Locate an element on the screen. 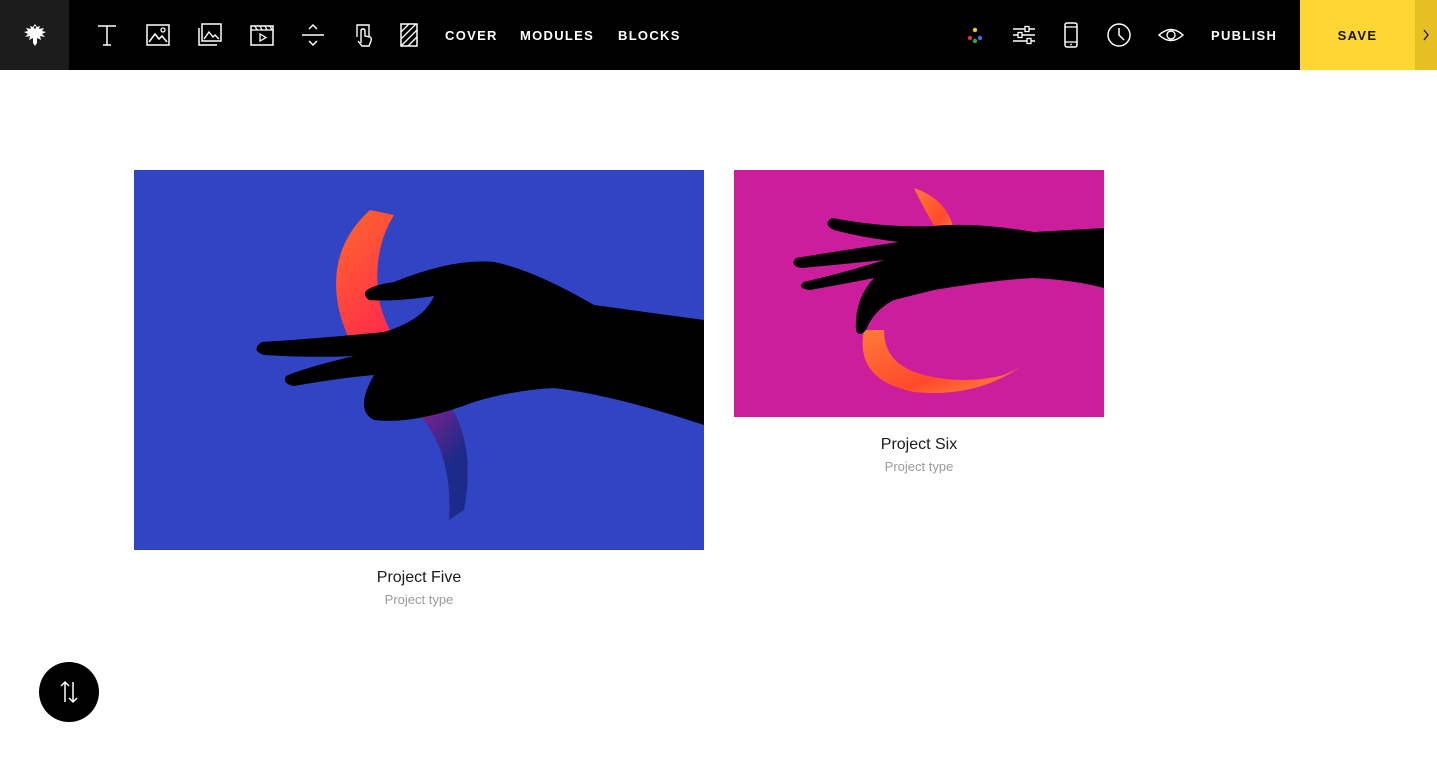  save-options-button is located at coordinates (1426, 35).